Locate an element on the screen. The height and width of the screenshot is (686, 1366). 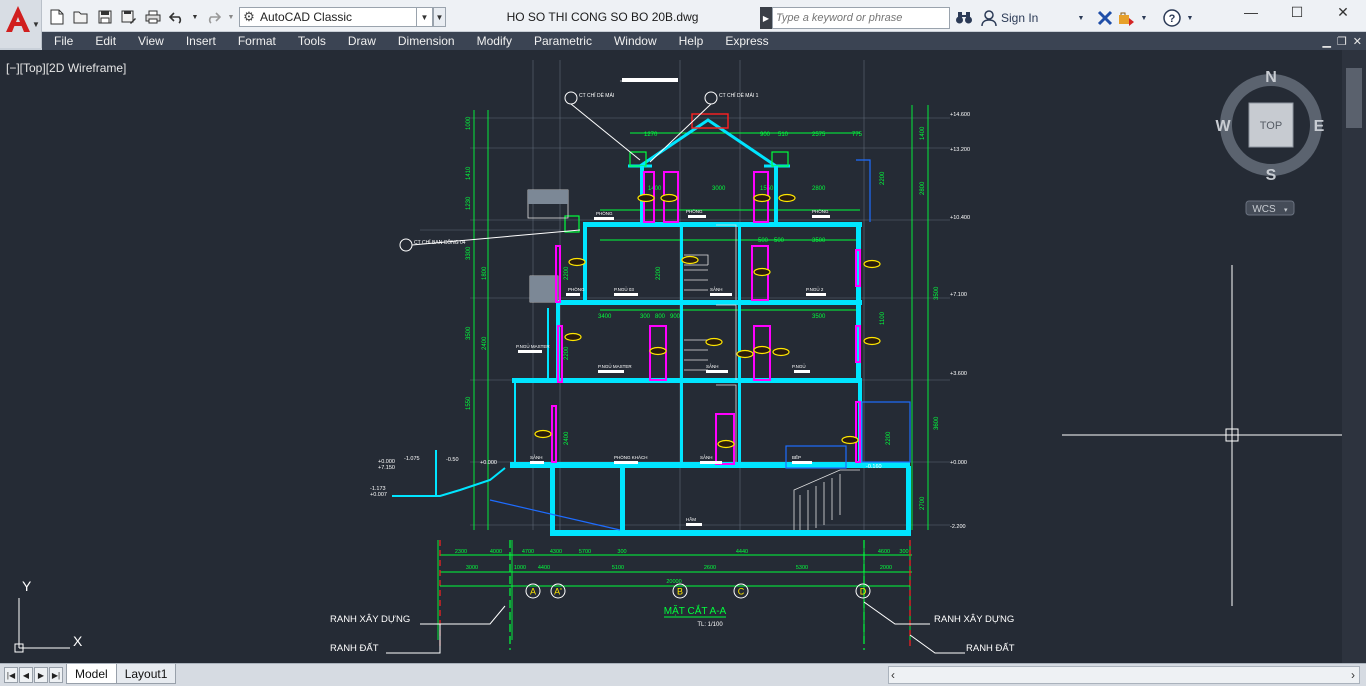
close-icon: ✕ is located at coordinates (1343, 12).